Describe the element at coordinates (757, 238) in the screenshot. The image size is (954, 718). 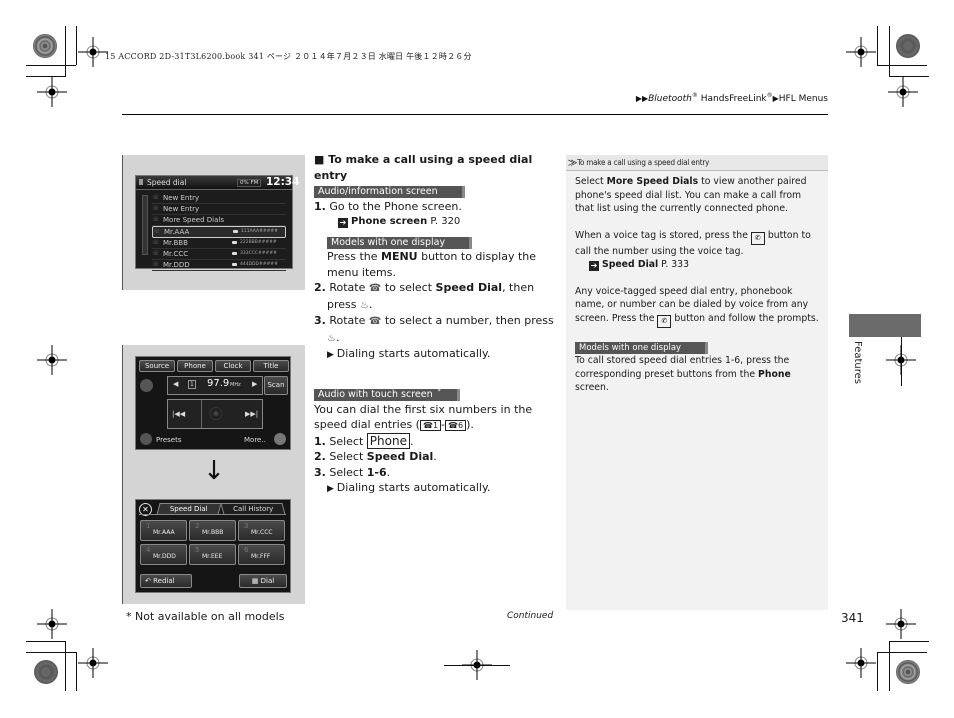
I see `talk-button-icon: ✆` at that location.